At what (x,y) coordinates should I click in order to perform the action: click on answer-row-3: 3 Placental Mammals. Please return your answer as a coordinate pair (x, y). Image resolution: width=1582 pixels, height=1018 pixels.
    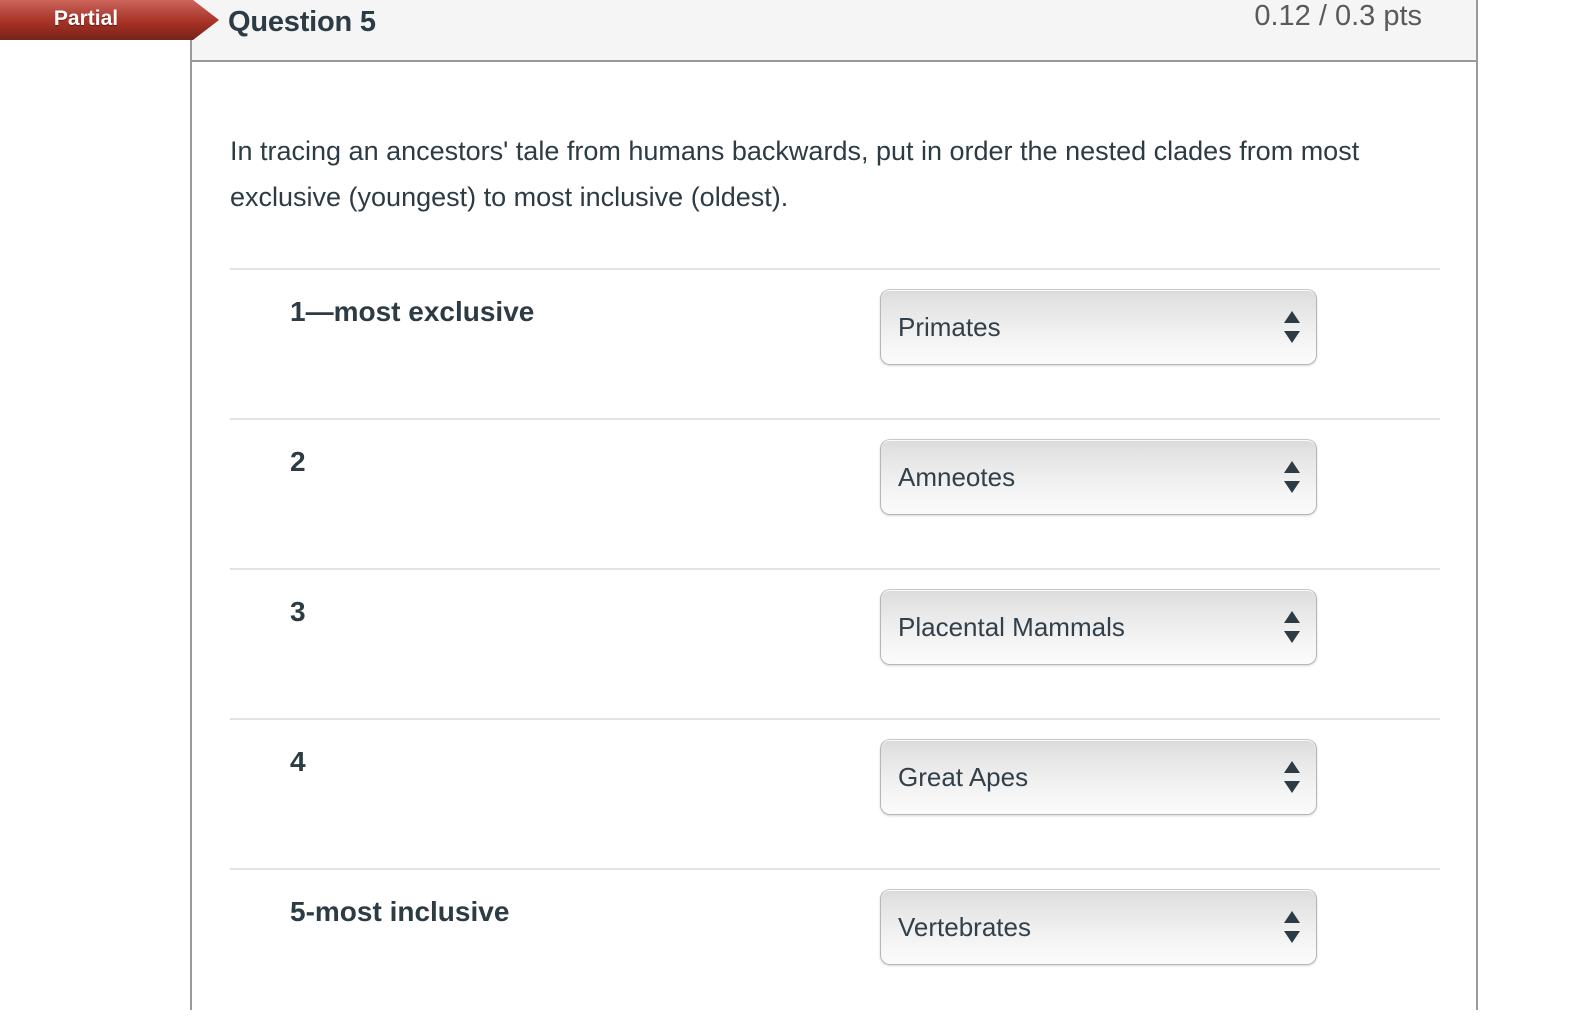
    Looking at the image, I should click on (835, 643).